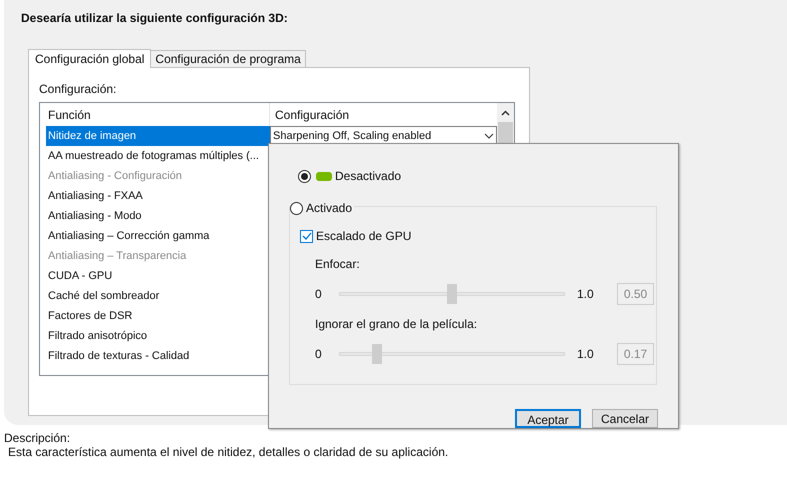  What do you see at coordinates (78, 89) in the screenshot?
I see `settings-label: Configuración:` at bounding box center [78, 89].